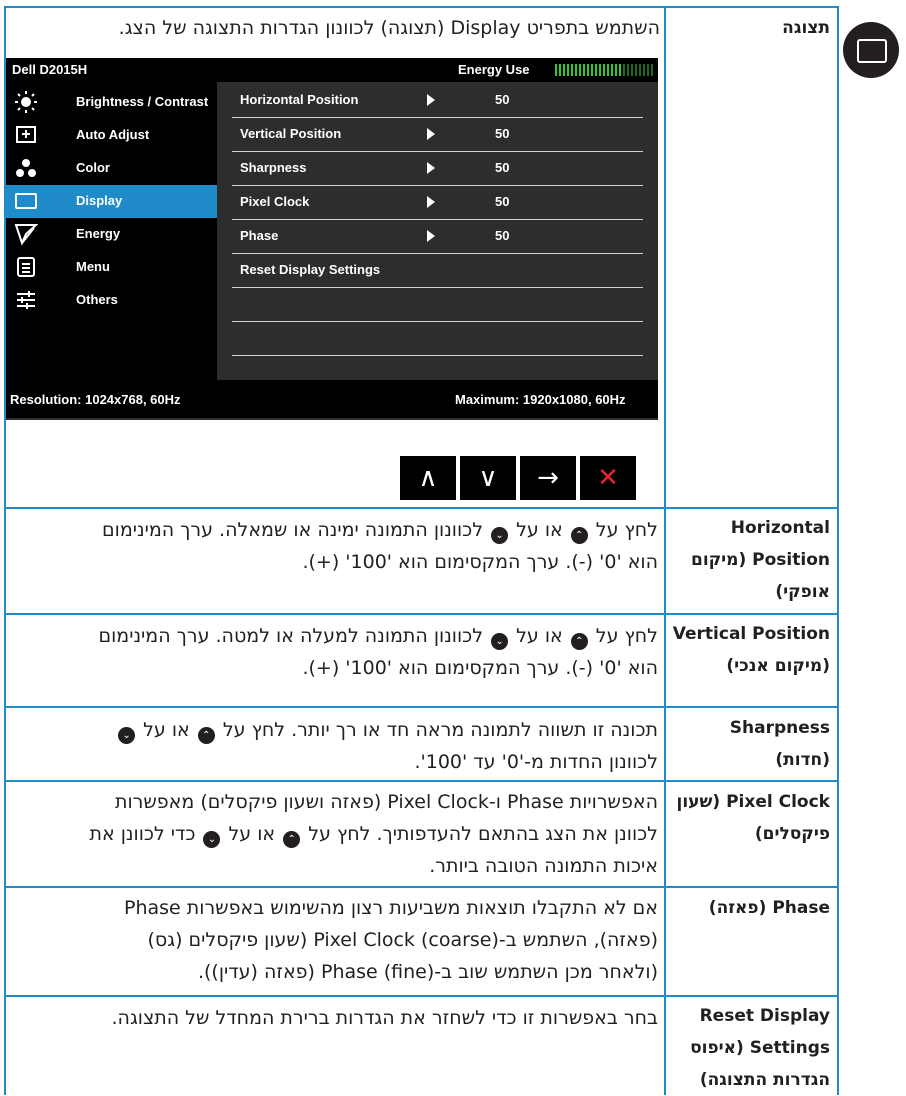 This screenshot has width=906, height=1096. I want to click on energy-meter-unlit, so click(639, 70).